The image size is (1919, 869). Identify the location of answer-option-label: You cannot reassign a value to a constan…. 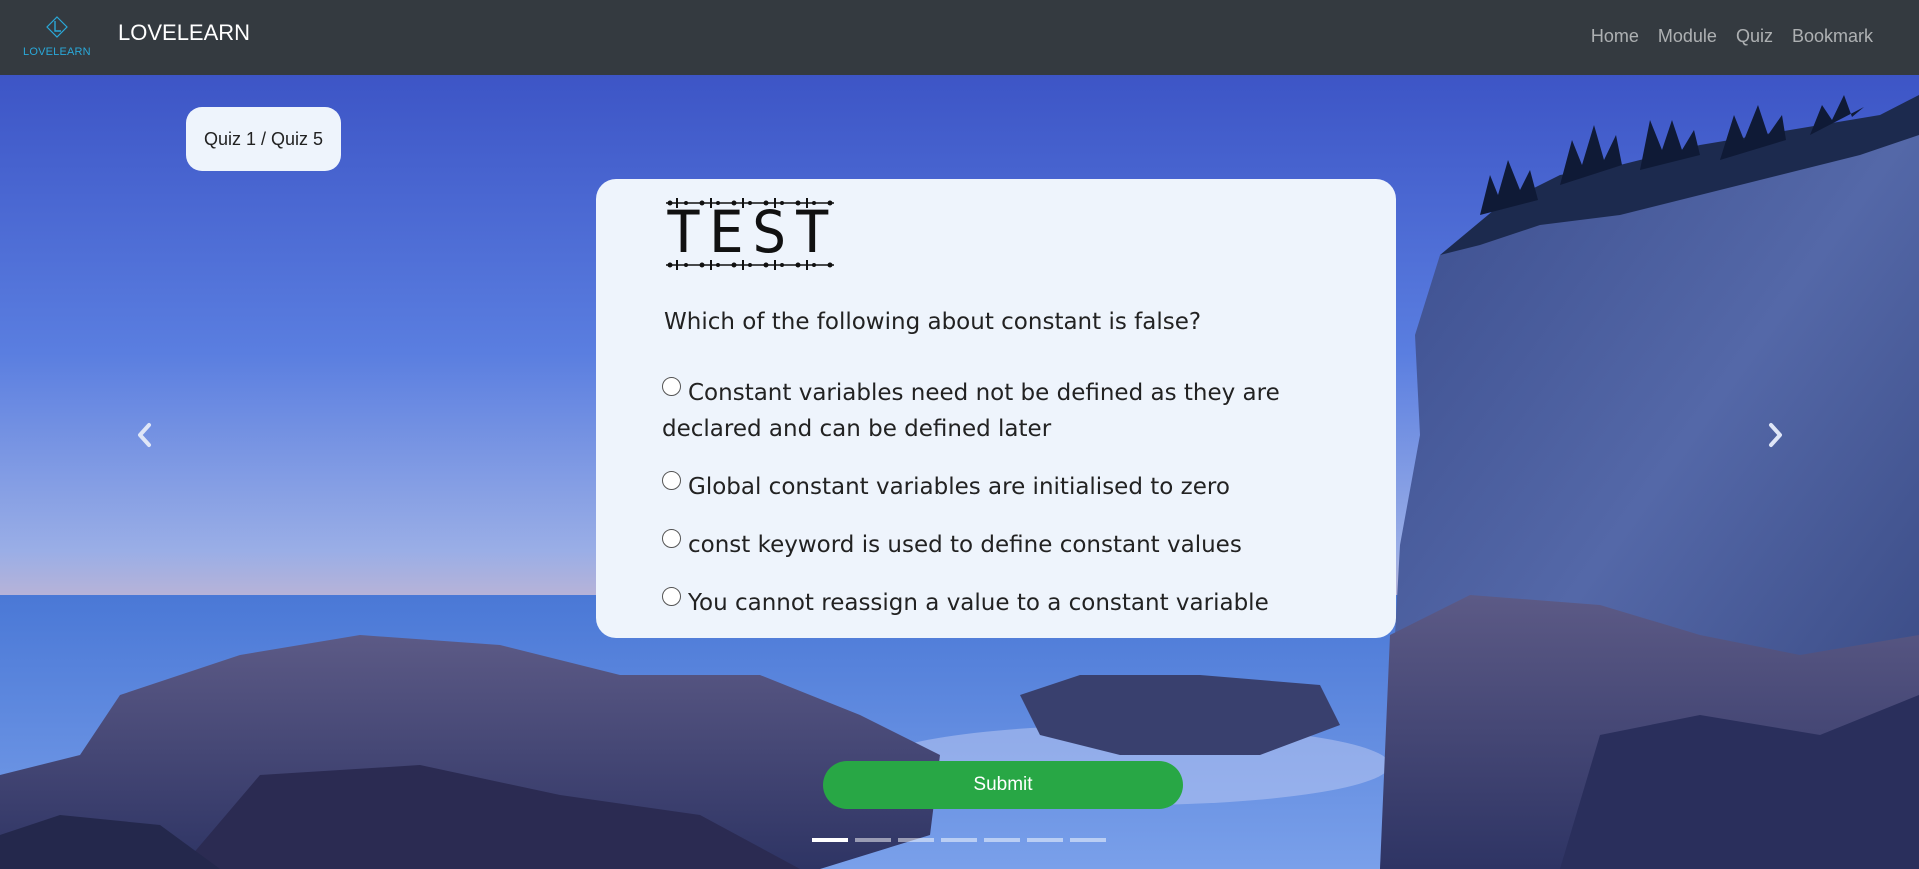
(978, 603).